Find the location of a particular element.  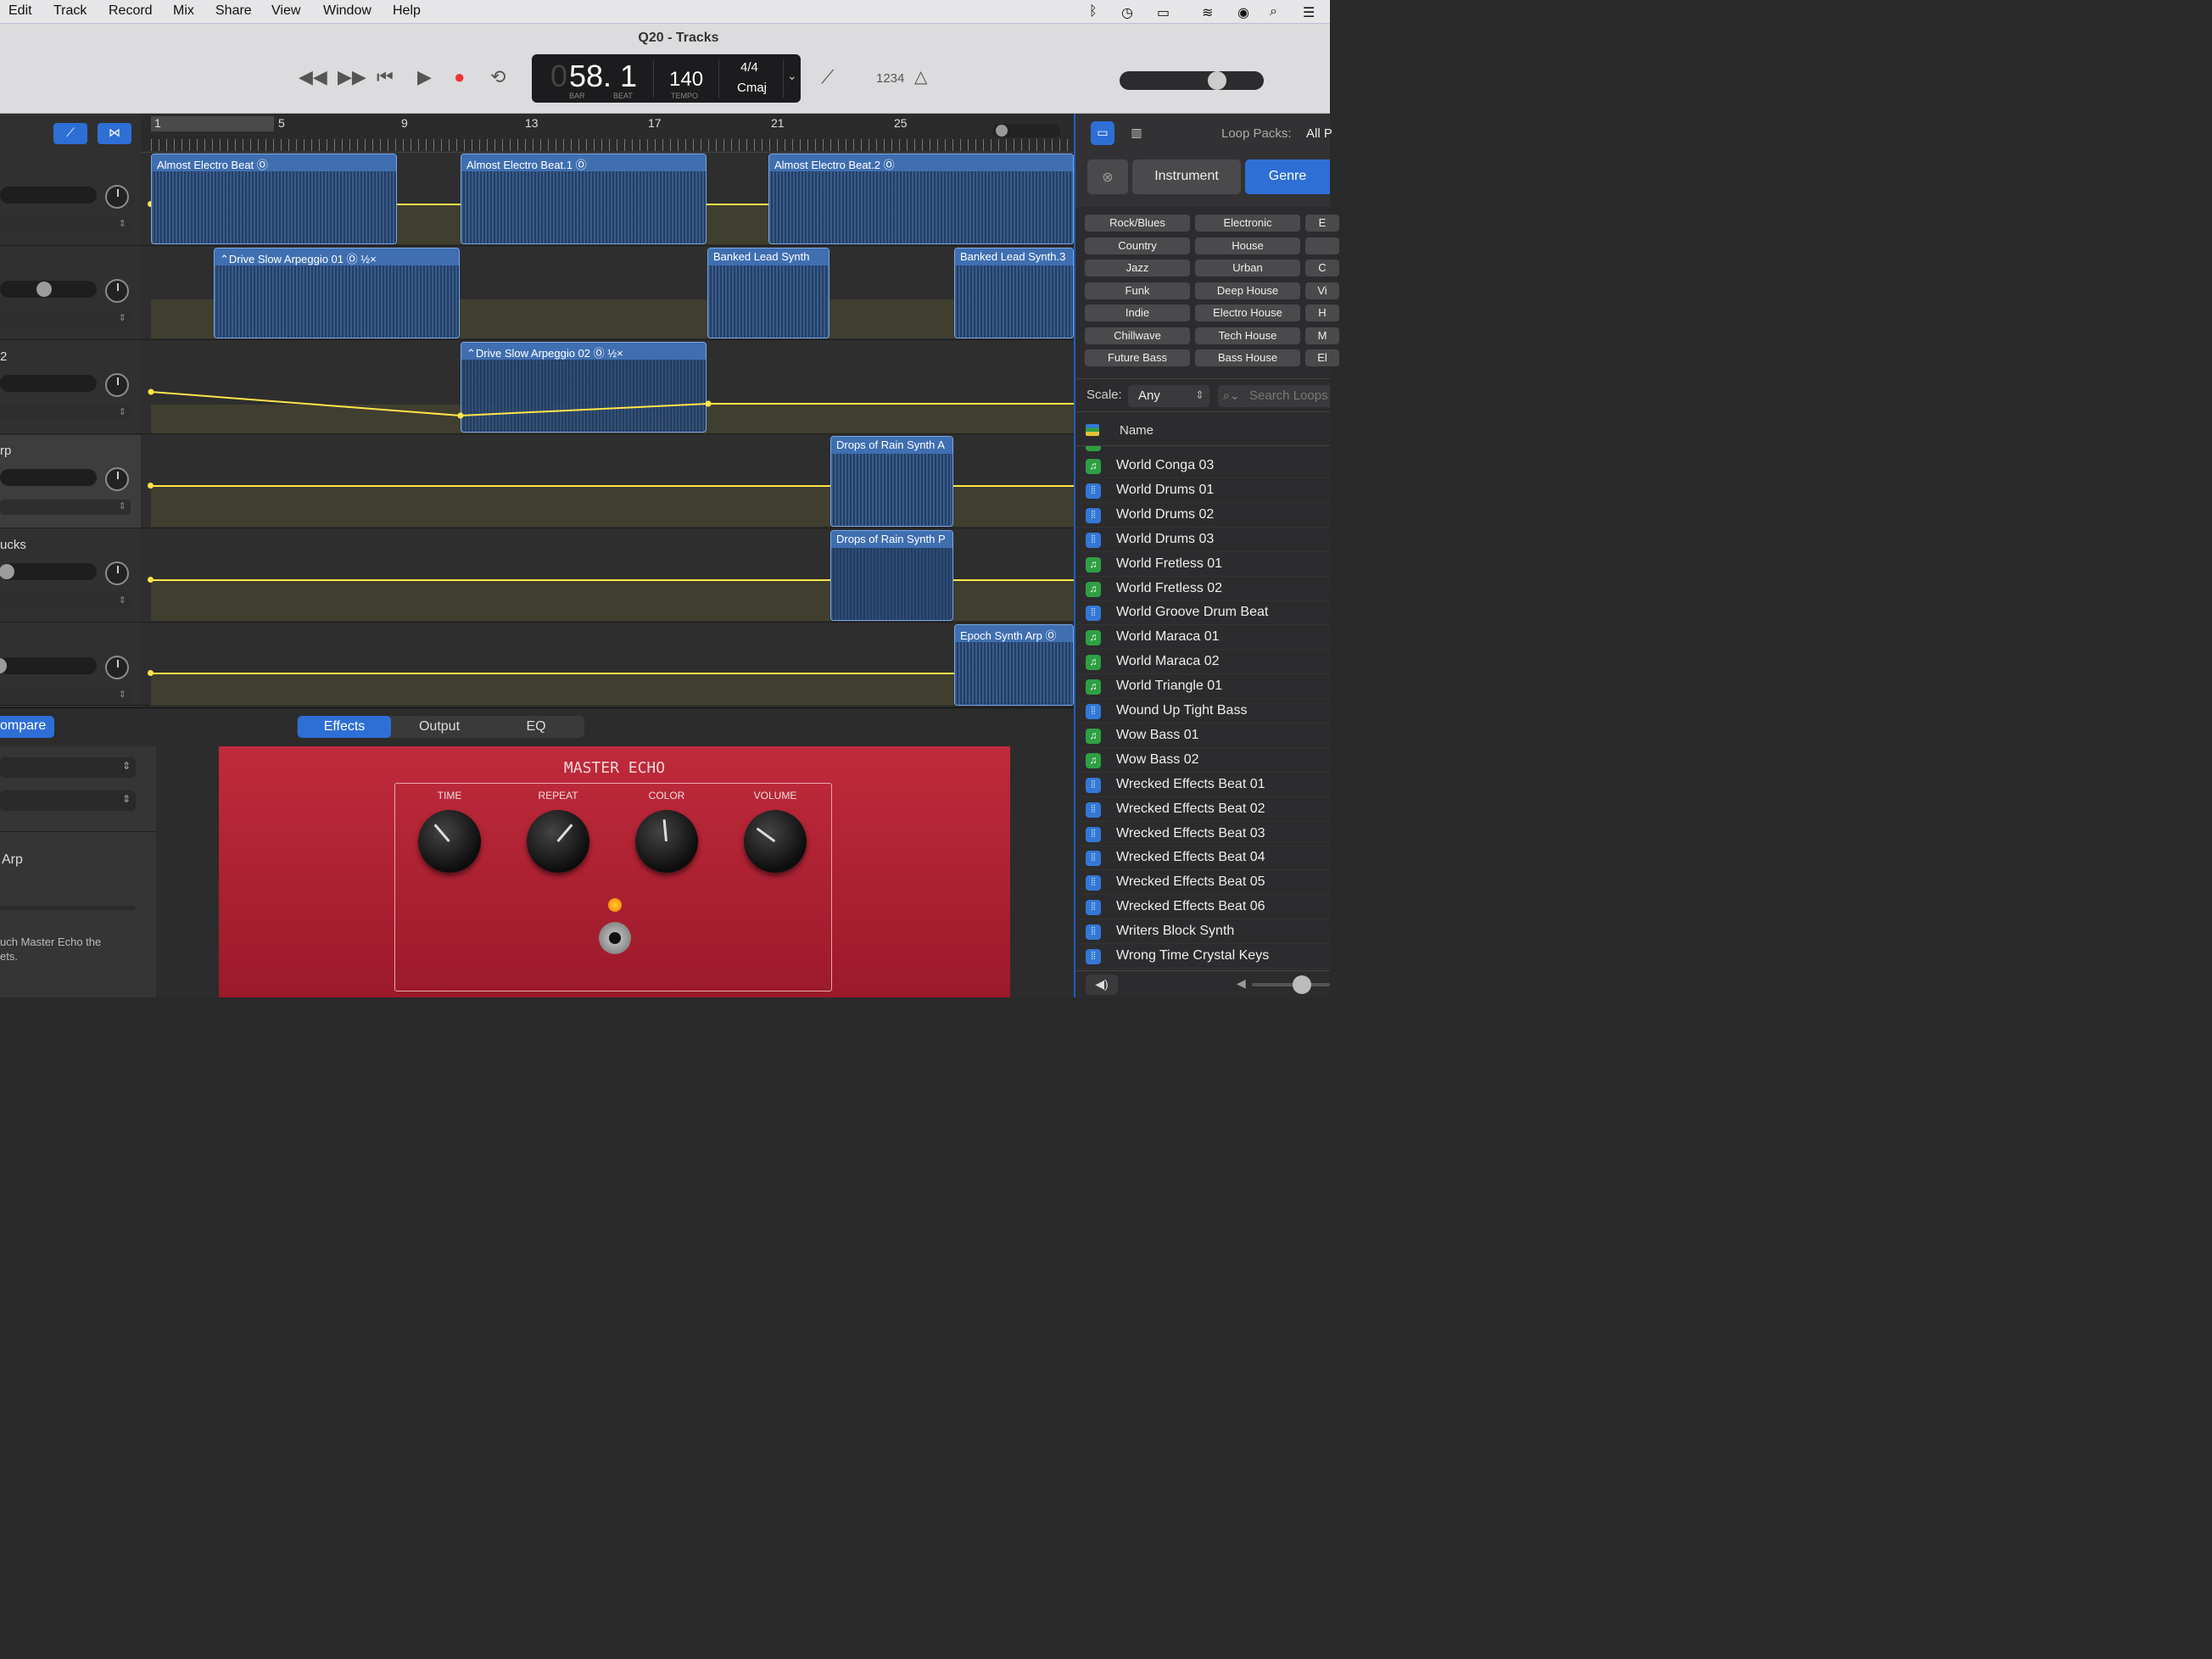

keyword-button: Deep House is located at coordinates (1247, 291).